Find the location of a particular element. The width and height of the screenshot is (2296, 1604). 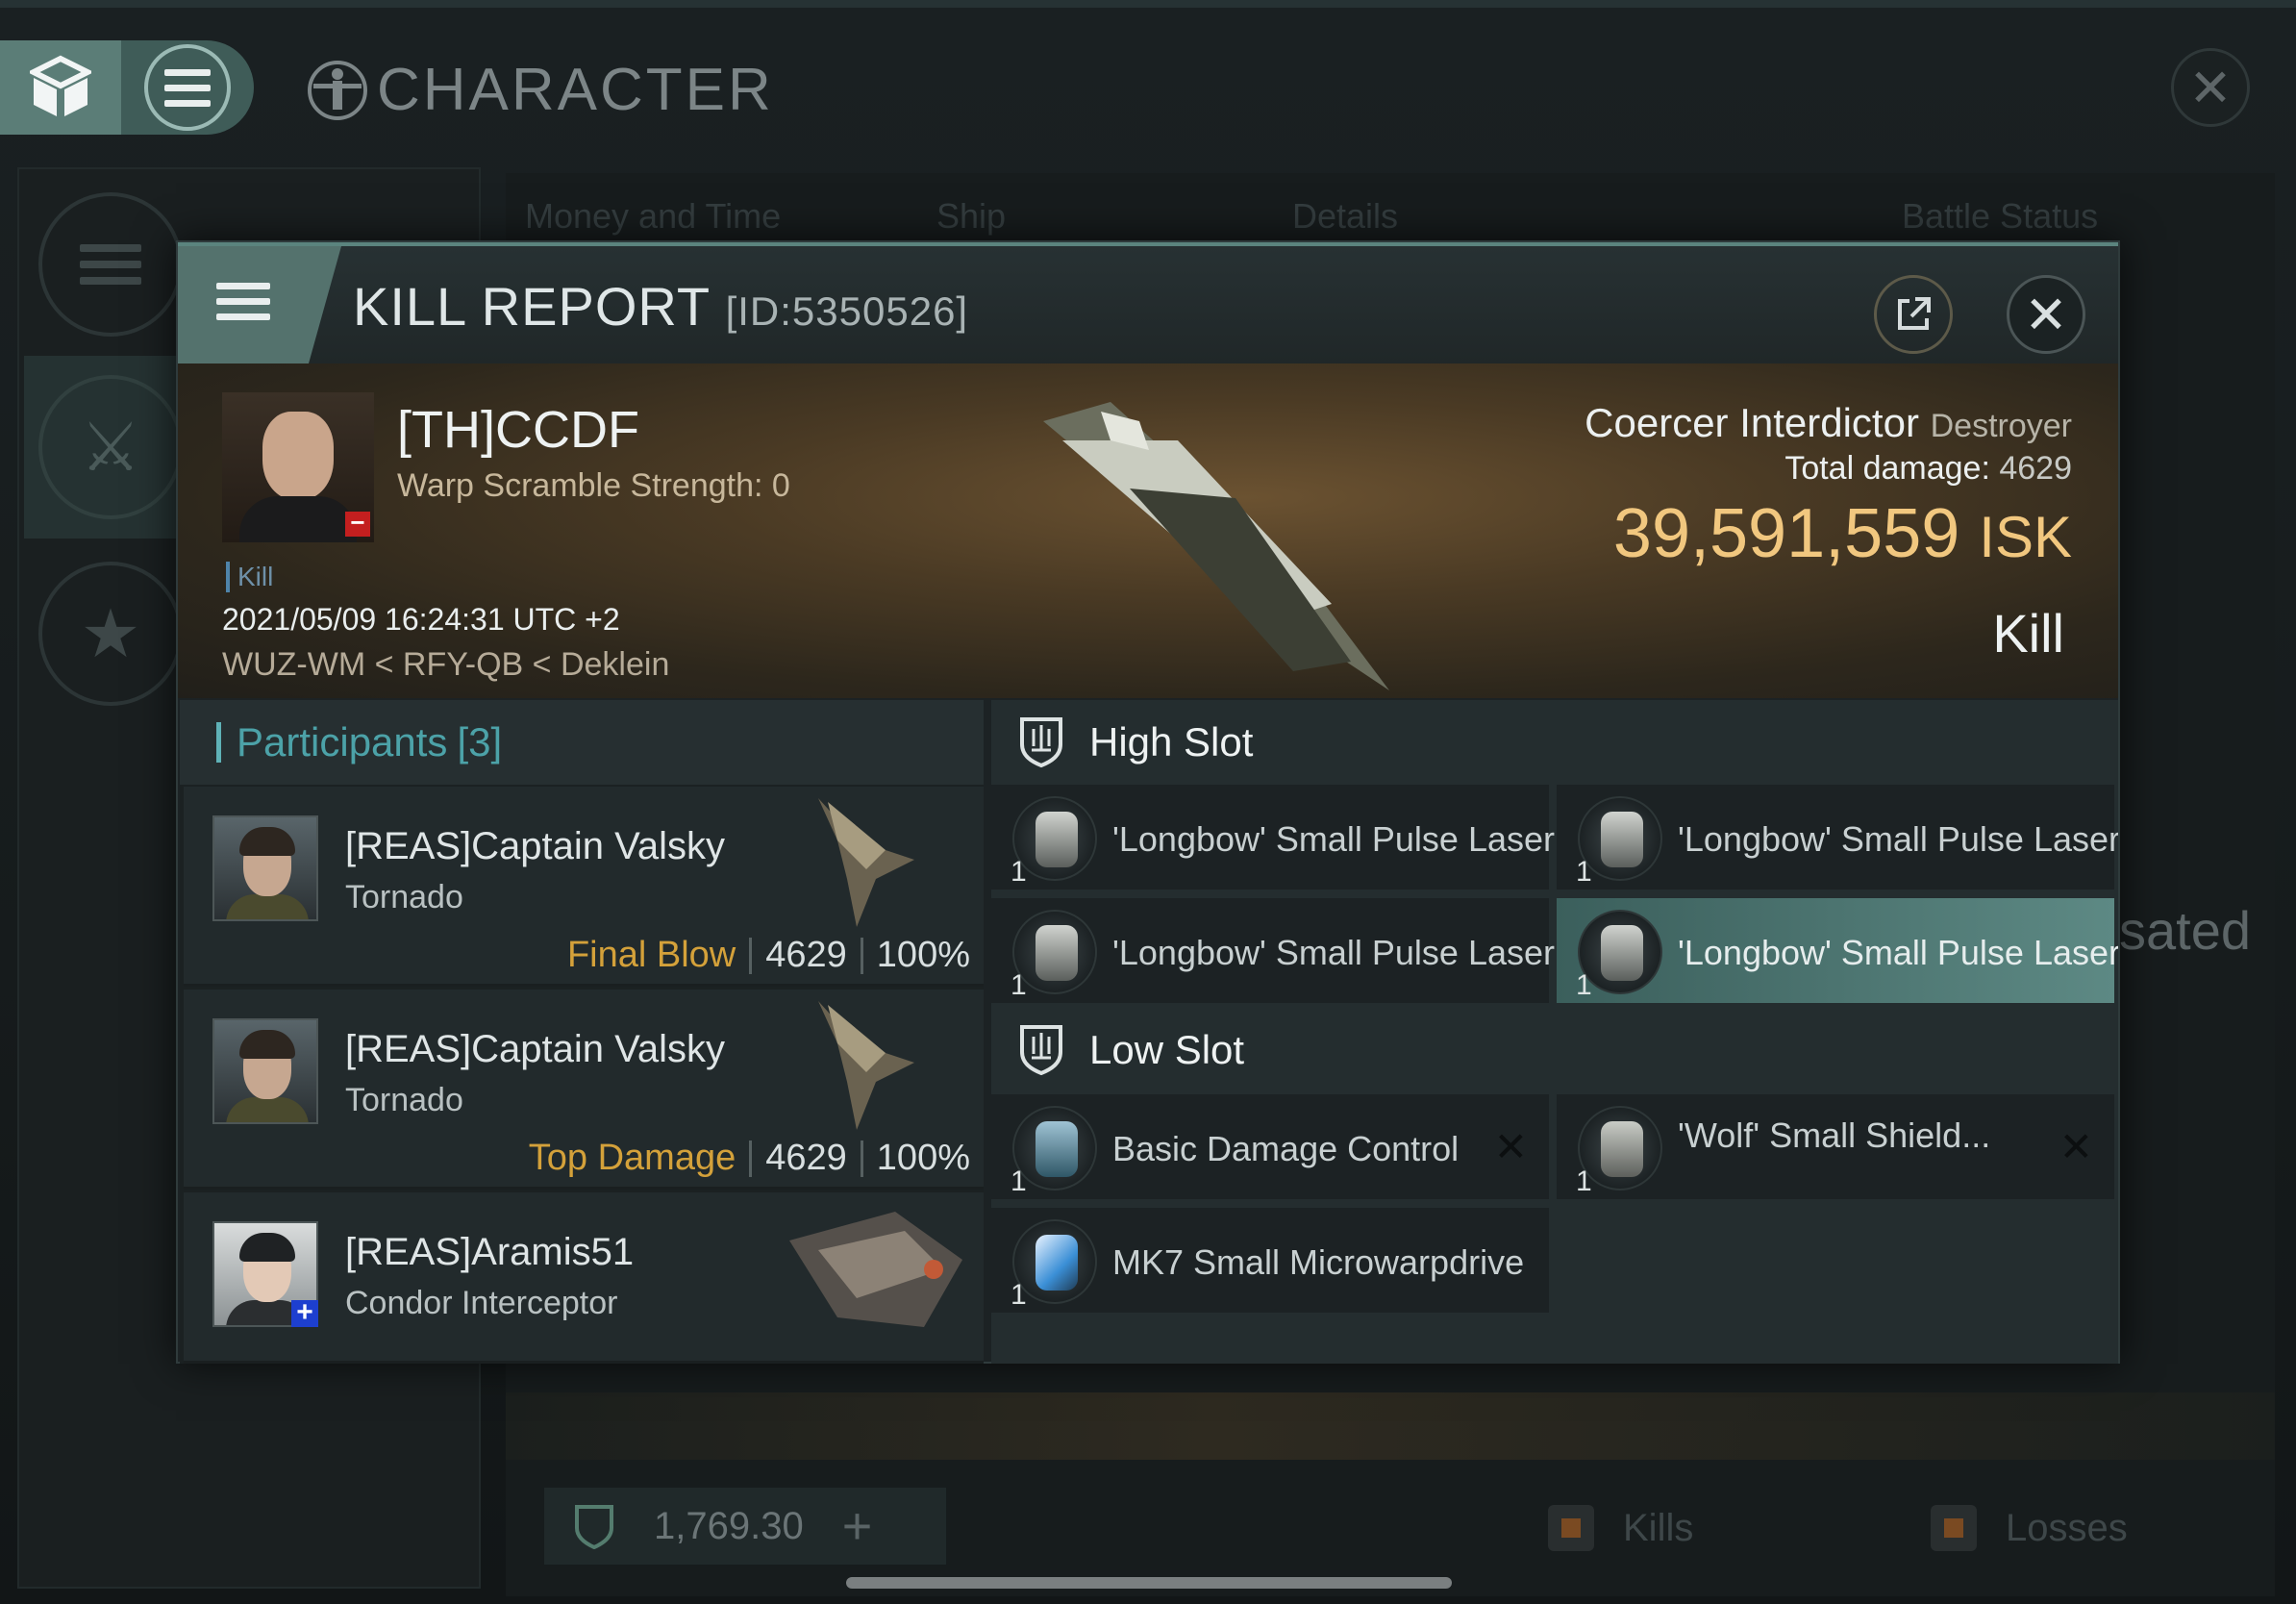

crossed-swords-icon: ⚔ is located at coordinates (110, 447).